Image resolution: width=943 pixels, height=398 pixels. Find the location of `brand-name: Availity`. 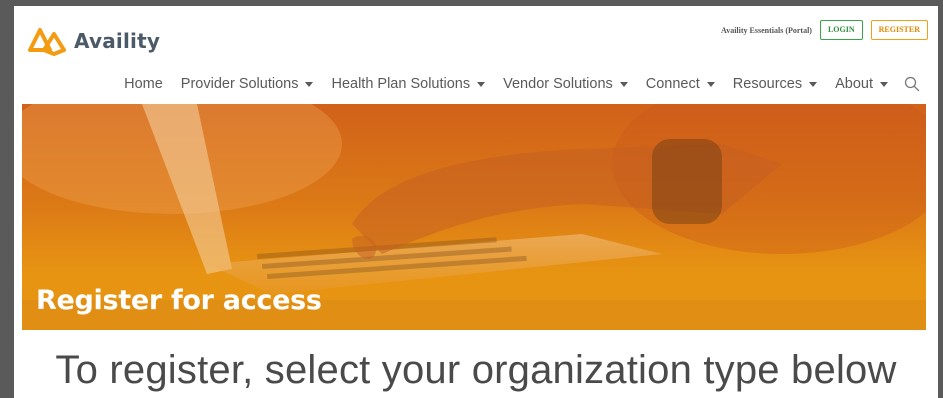

brand-name: Availity is located at coordinates (117, 41).